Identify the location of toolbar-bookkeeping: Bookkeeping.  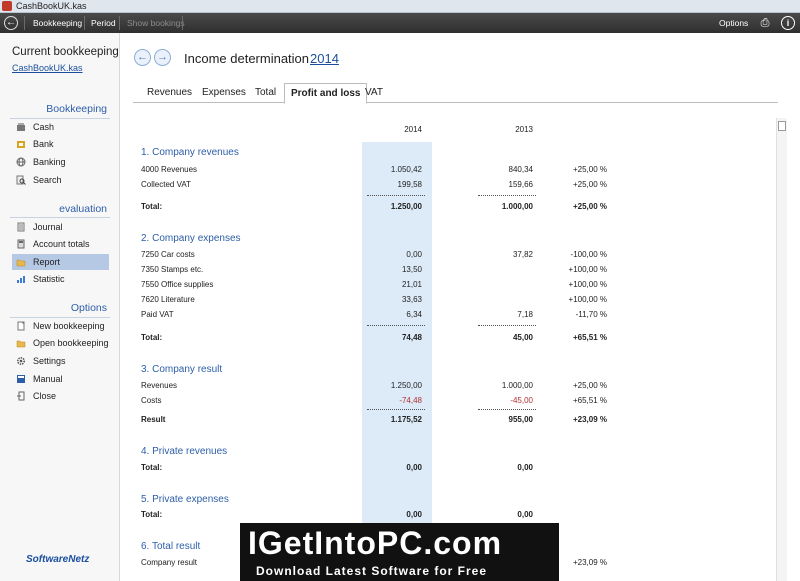
(57, 23).